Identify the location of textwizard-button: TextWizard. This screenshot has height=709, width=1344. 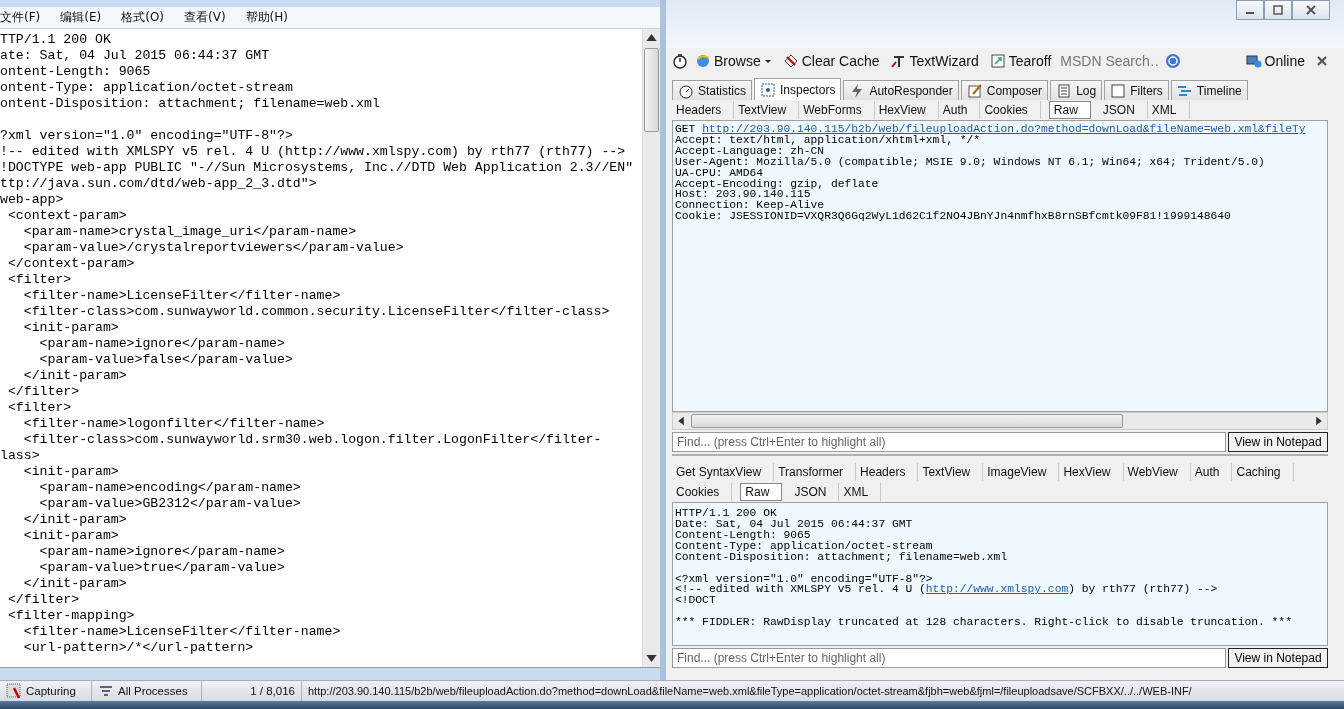
(934, 61).